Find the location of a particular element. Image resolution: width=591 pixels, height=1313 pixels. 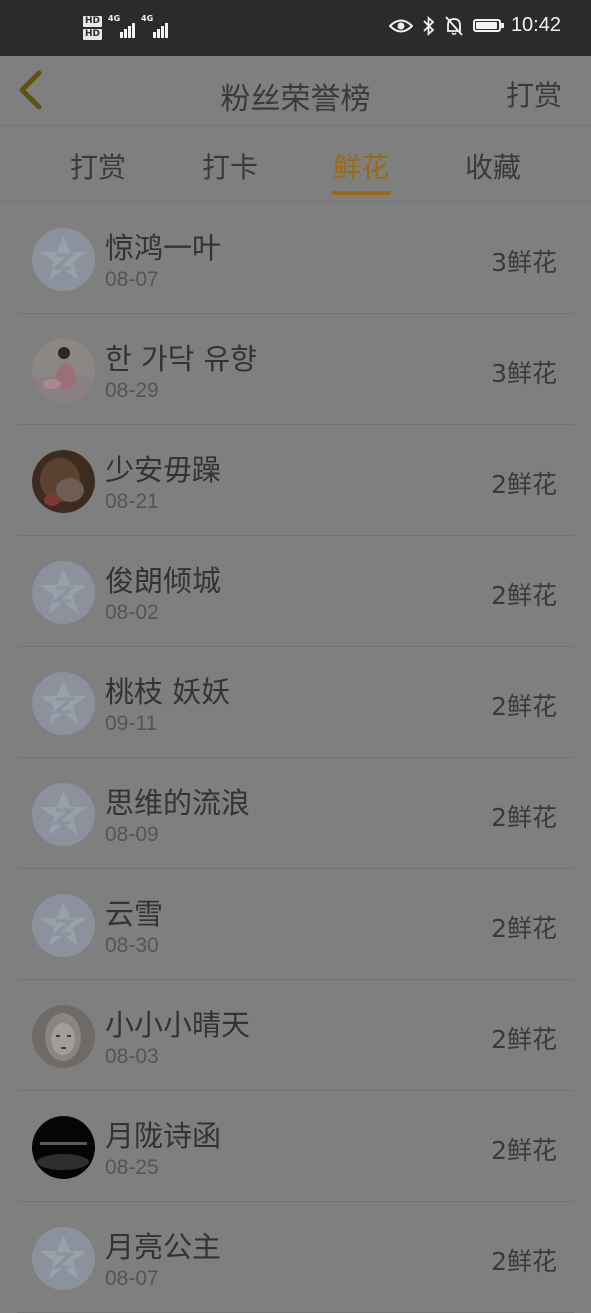

top-navigation-bar: 粉丝荣誉榜 打赏 is located at coordinates (295, 91).